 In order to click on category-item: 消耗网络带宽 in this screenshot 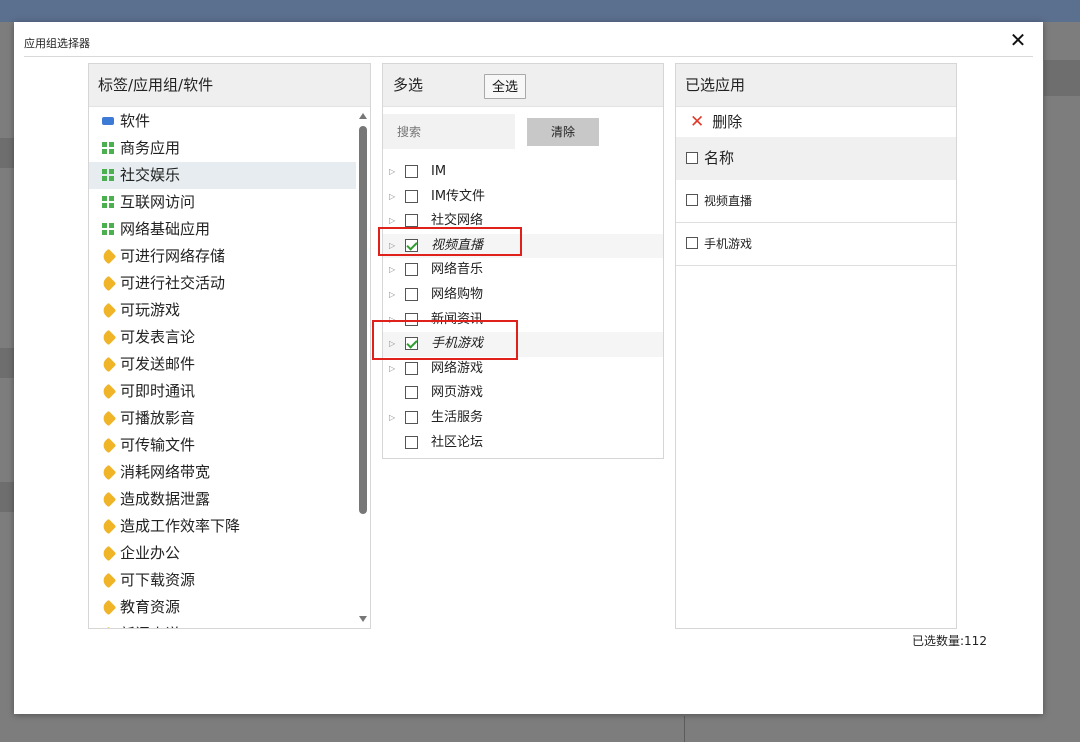, I will do `click(229, 472)`.